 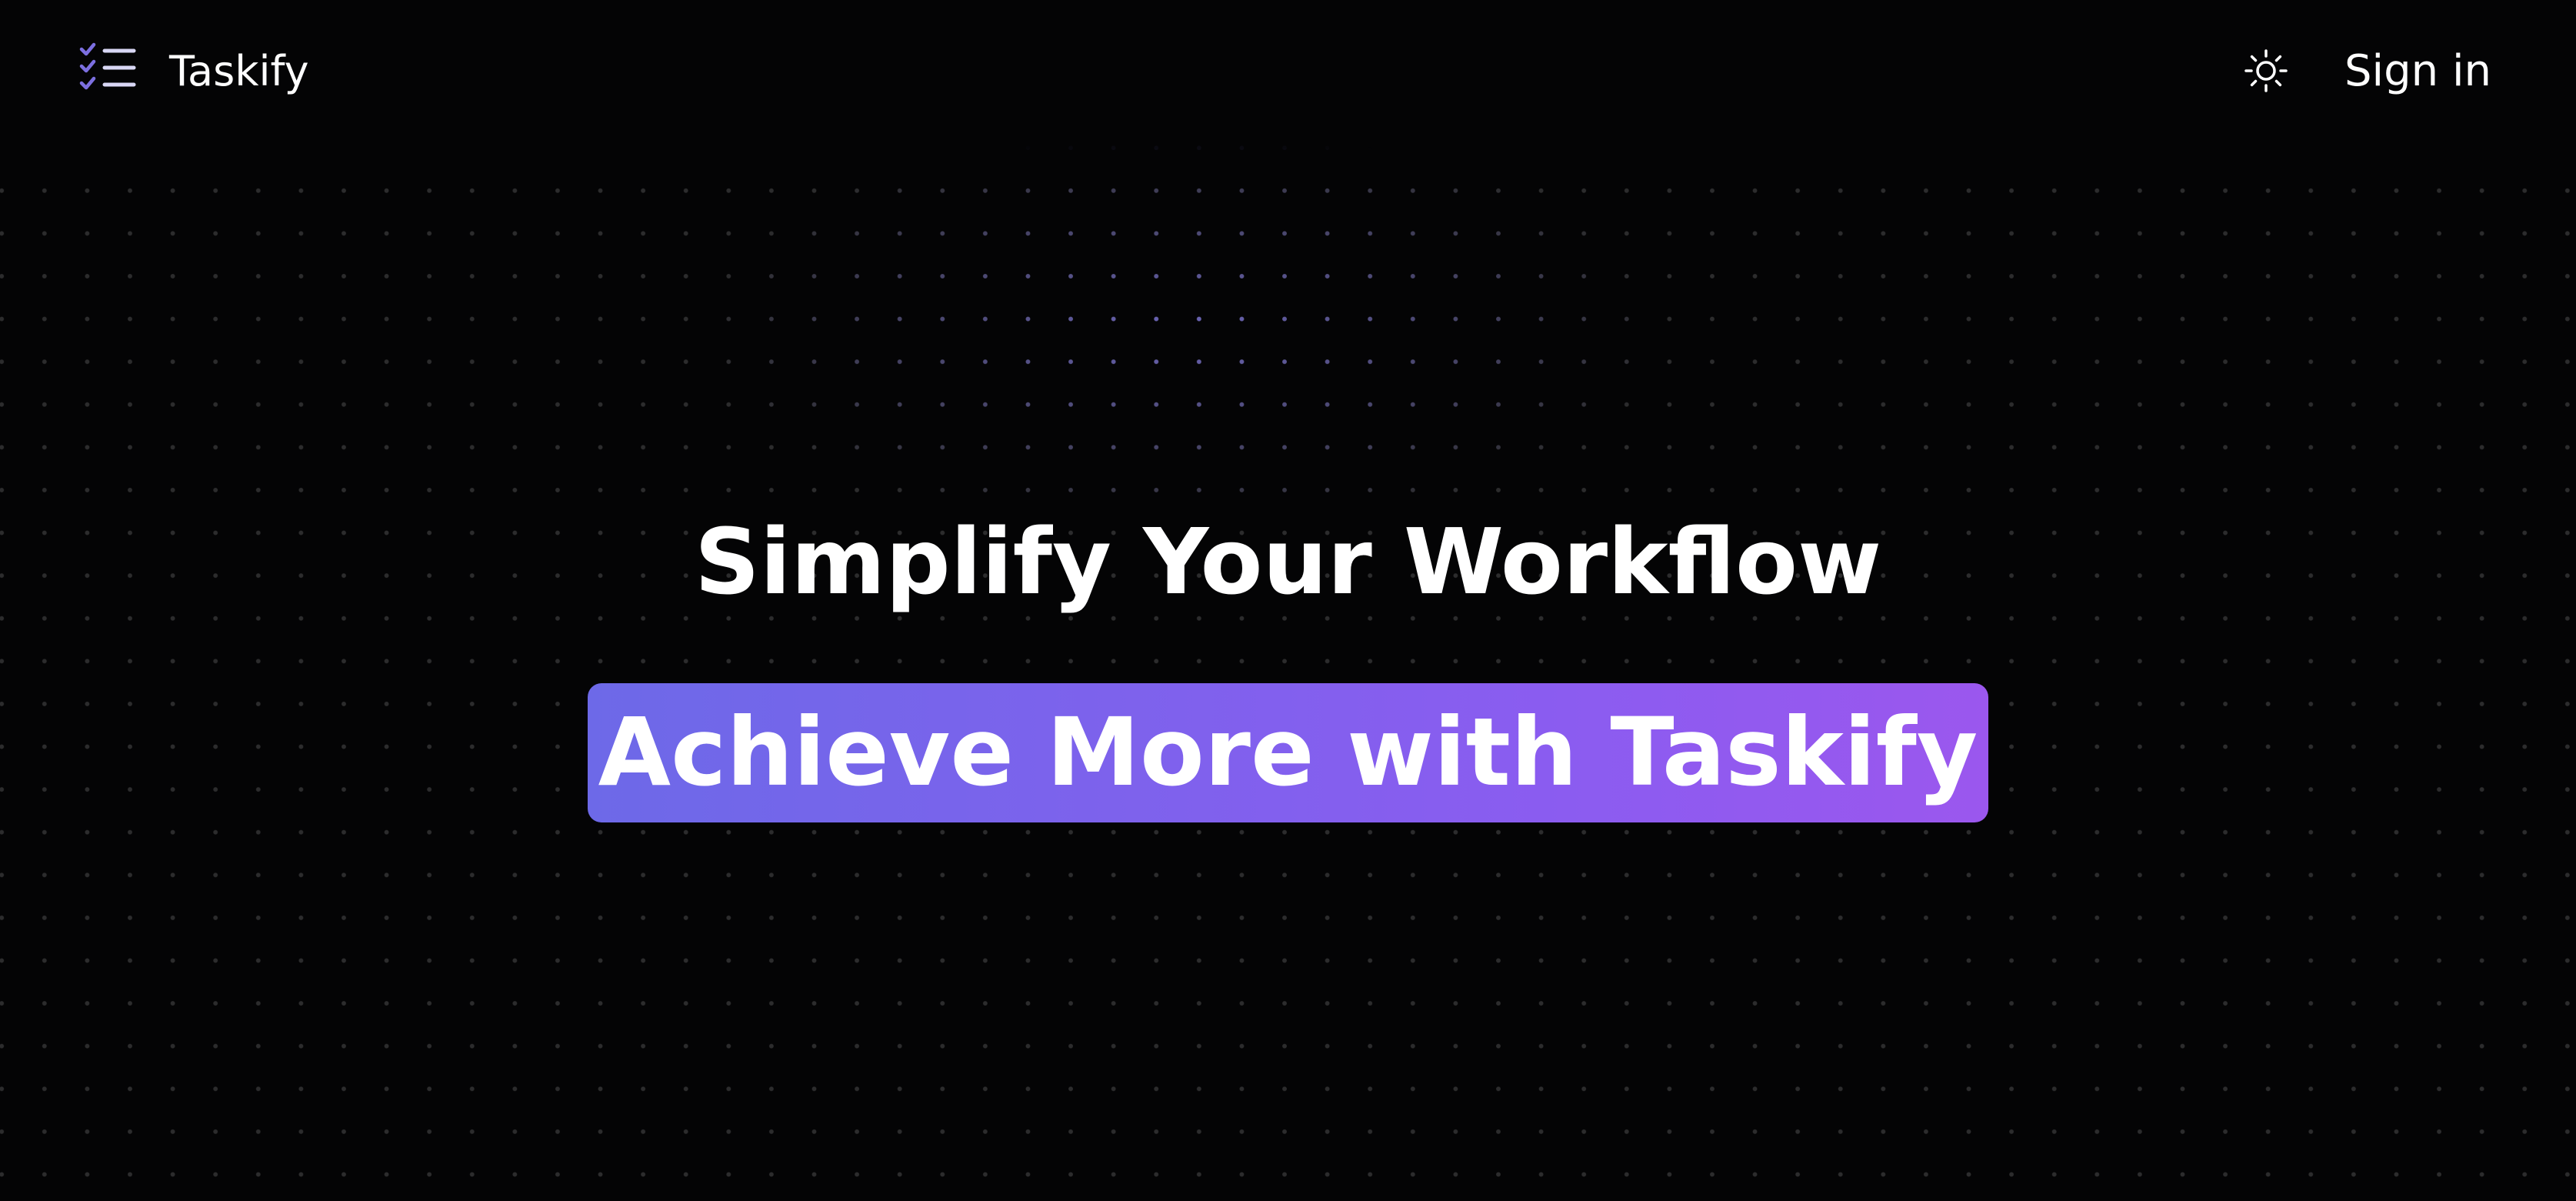 I want to click on hero-highlight-row: Achieve More with Taskify, so click(x=1288, y=752).